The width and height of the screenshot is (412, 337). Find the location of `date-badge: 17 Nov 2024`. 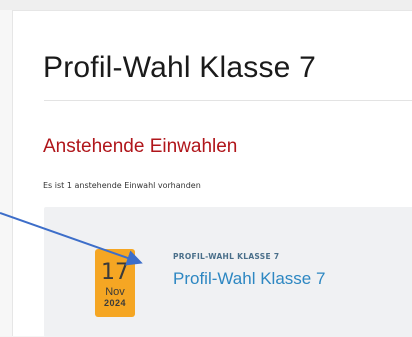

date-badge: 17 Nov 2024 is located at coordinates (115, 283).